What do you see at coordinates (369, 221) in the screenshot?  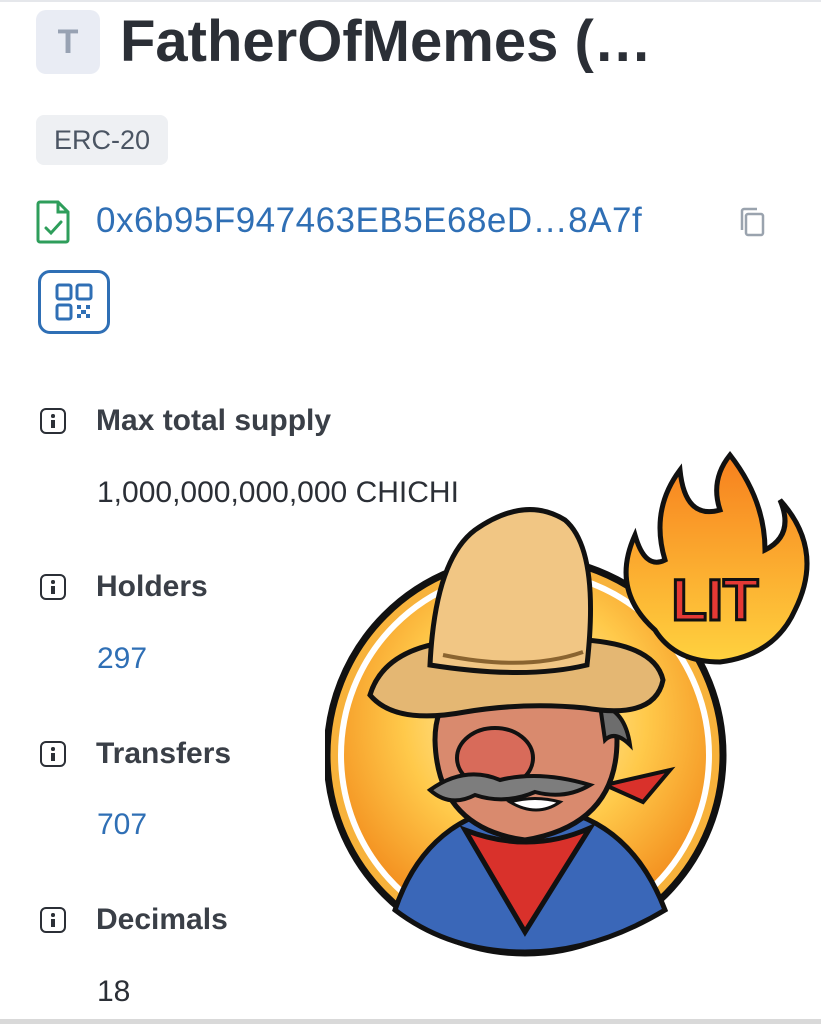 I see `contract-address-link: 0x6b95F947463EB5E68eD…8A7f` at bounding box center [369, 221].